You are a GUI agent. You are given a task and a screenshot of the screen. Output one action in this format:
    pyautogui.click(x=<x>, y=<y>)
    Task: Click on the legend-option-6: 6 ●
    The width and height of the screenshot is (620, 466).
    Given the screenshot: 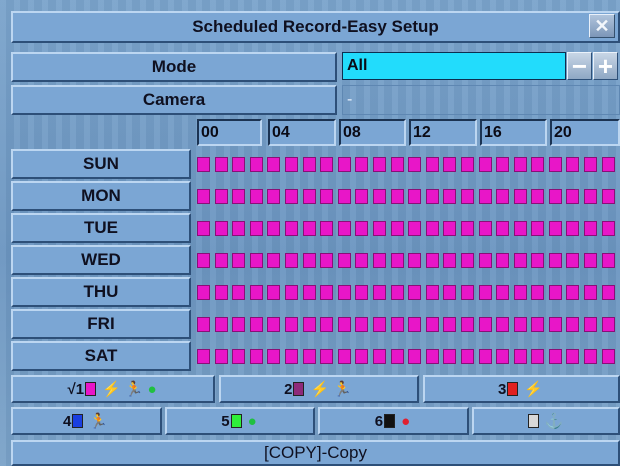 What is the action you would take?
    pyautogui.click(x=393, y=421)
    